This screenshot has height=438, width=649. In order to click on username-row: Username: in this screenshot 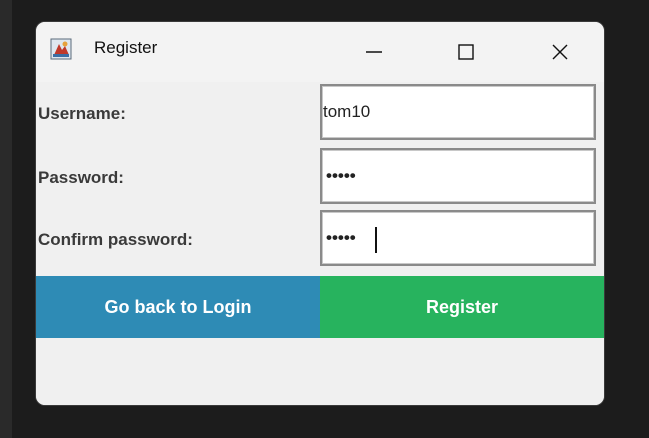, I will do `click(320, 113)`.